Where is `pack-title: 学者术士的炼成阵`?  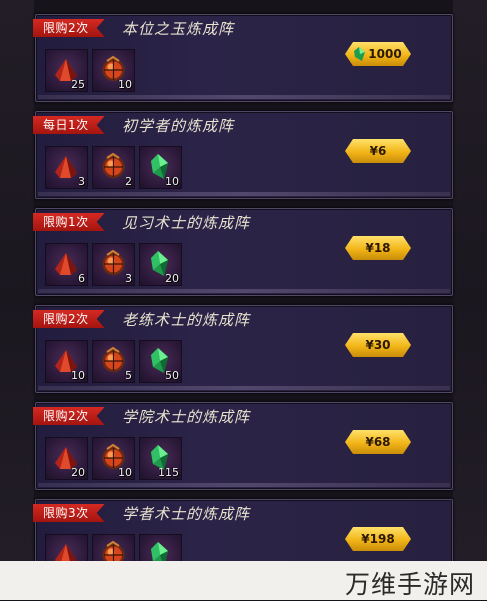
pack-title: 学者术士的炼成阵 is located at coordinates (186, 514).